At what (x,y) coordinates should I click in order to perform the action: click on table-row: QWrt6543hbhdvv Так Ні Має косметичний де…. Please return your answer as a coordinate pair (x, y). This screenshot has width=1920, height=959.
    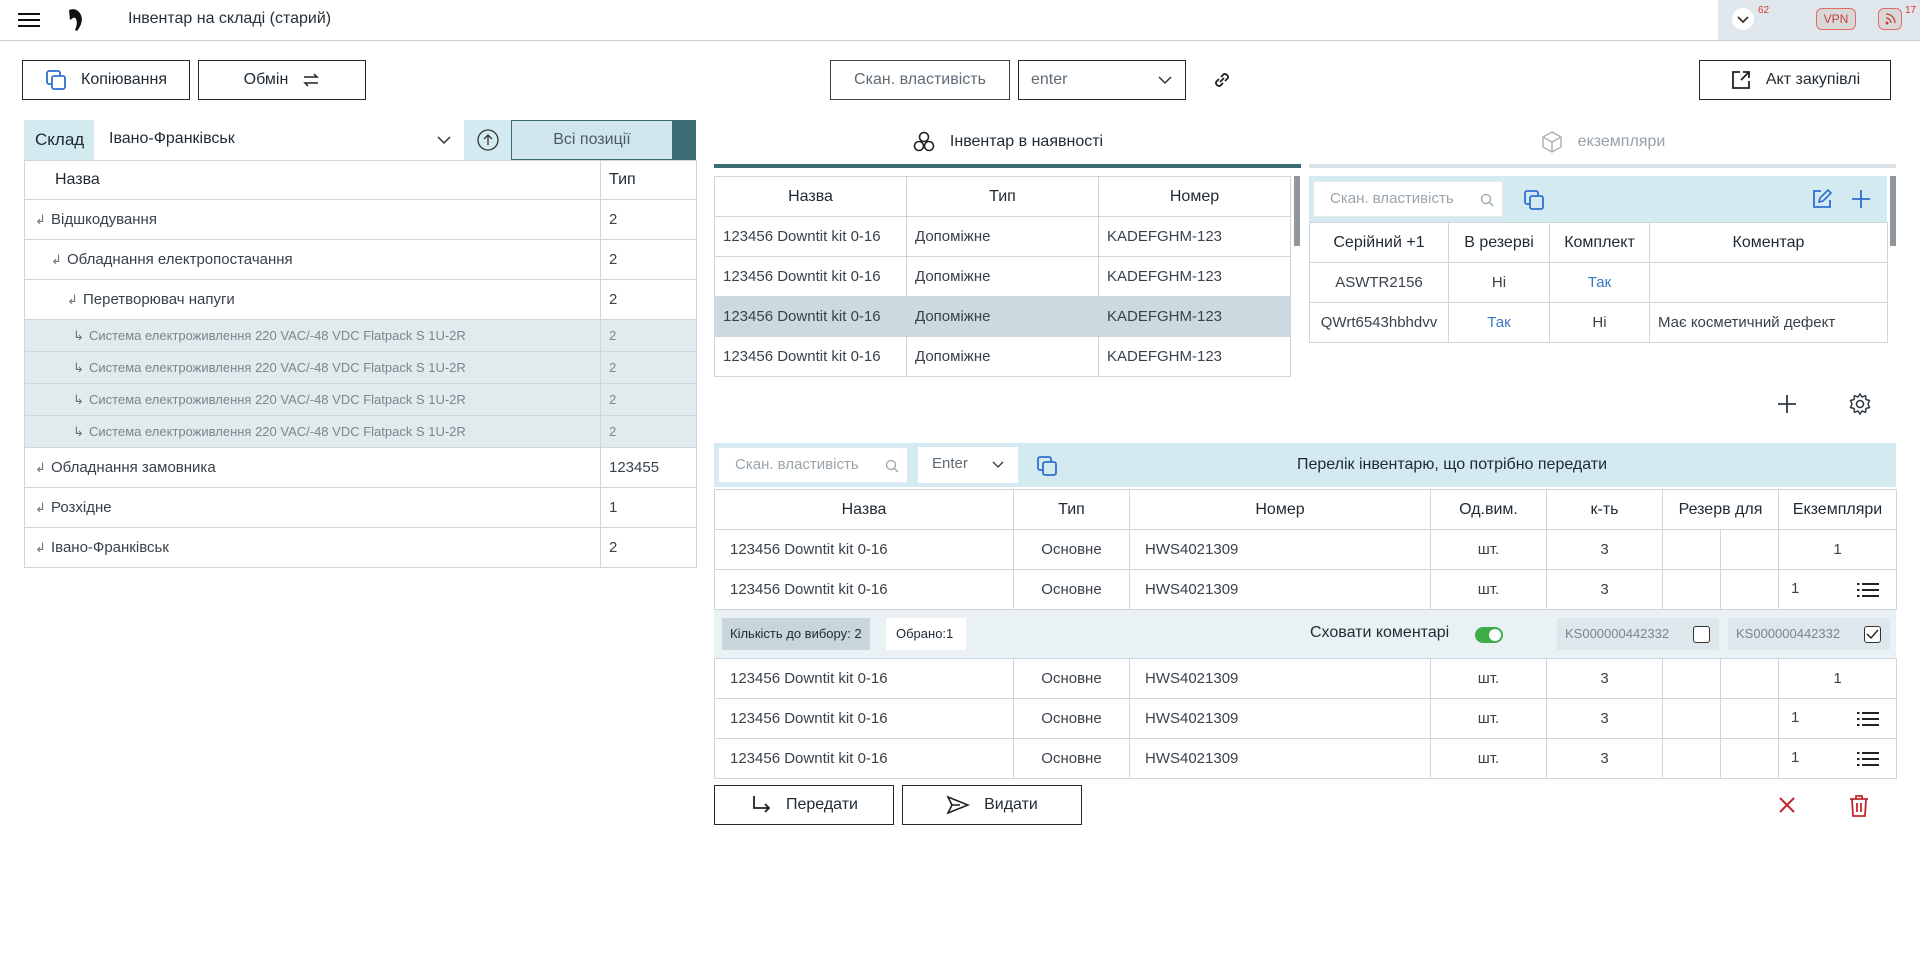
    Looking at the image, I should click on (1598, 322).